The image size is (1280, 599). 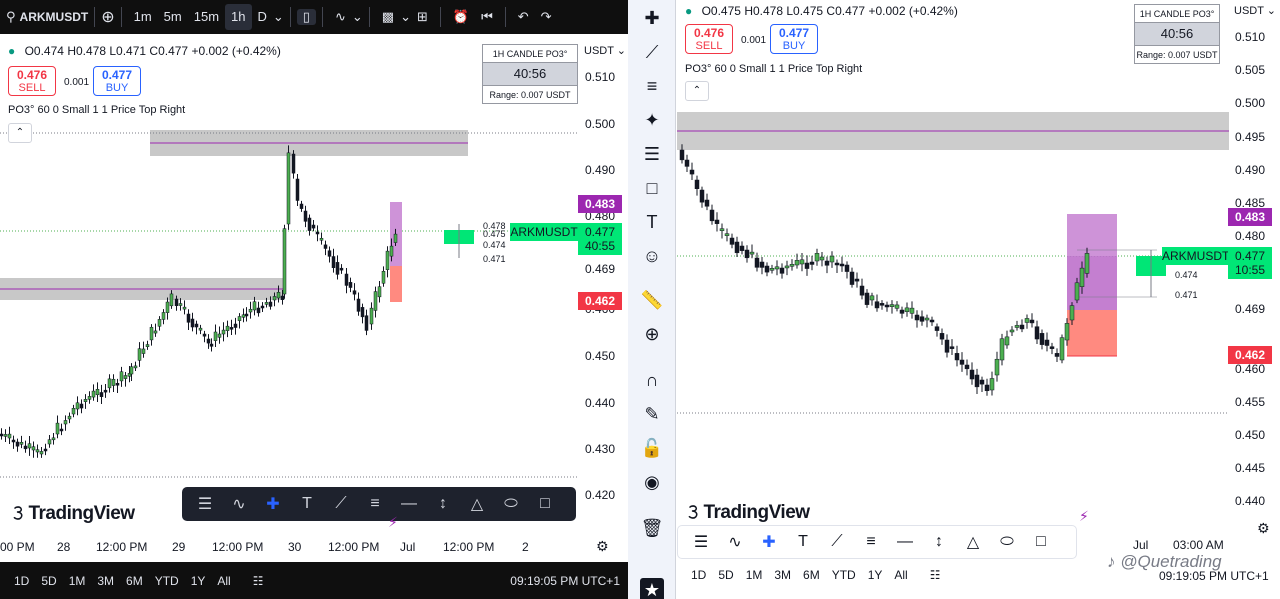 I want to click on tf-1h: 1h, so click(x=238, y=17).